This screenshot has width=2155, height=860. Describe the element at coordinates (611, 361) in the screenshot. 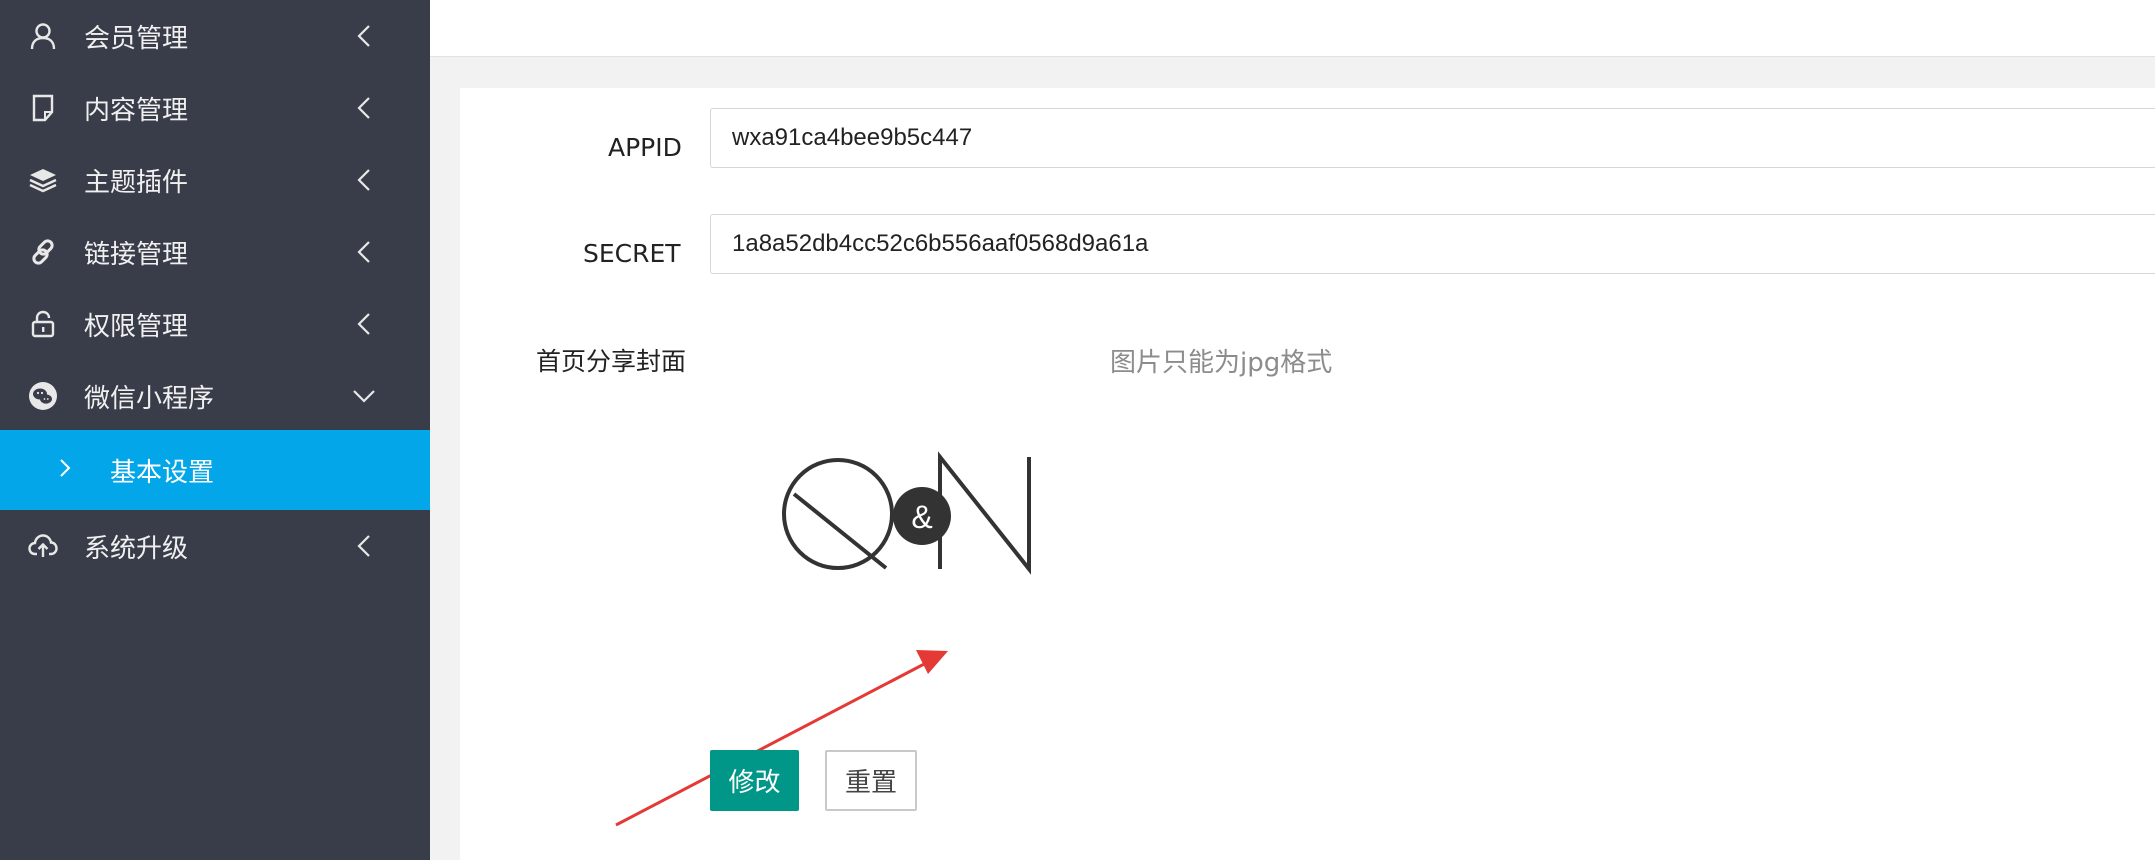

I see `cover-label: 首页分享封面` at that location.